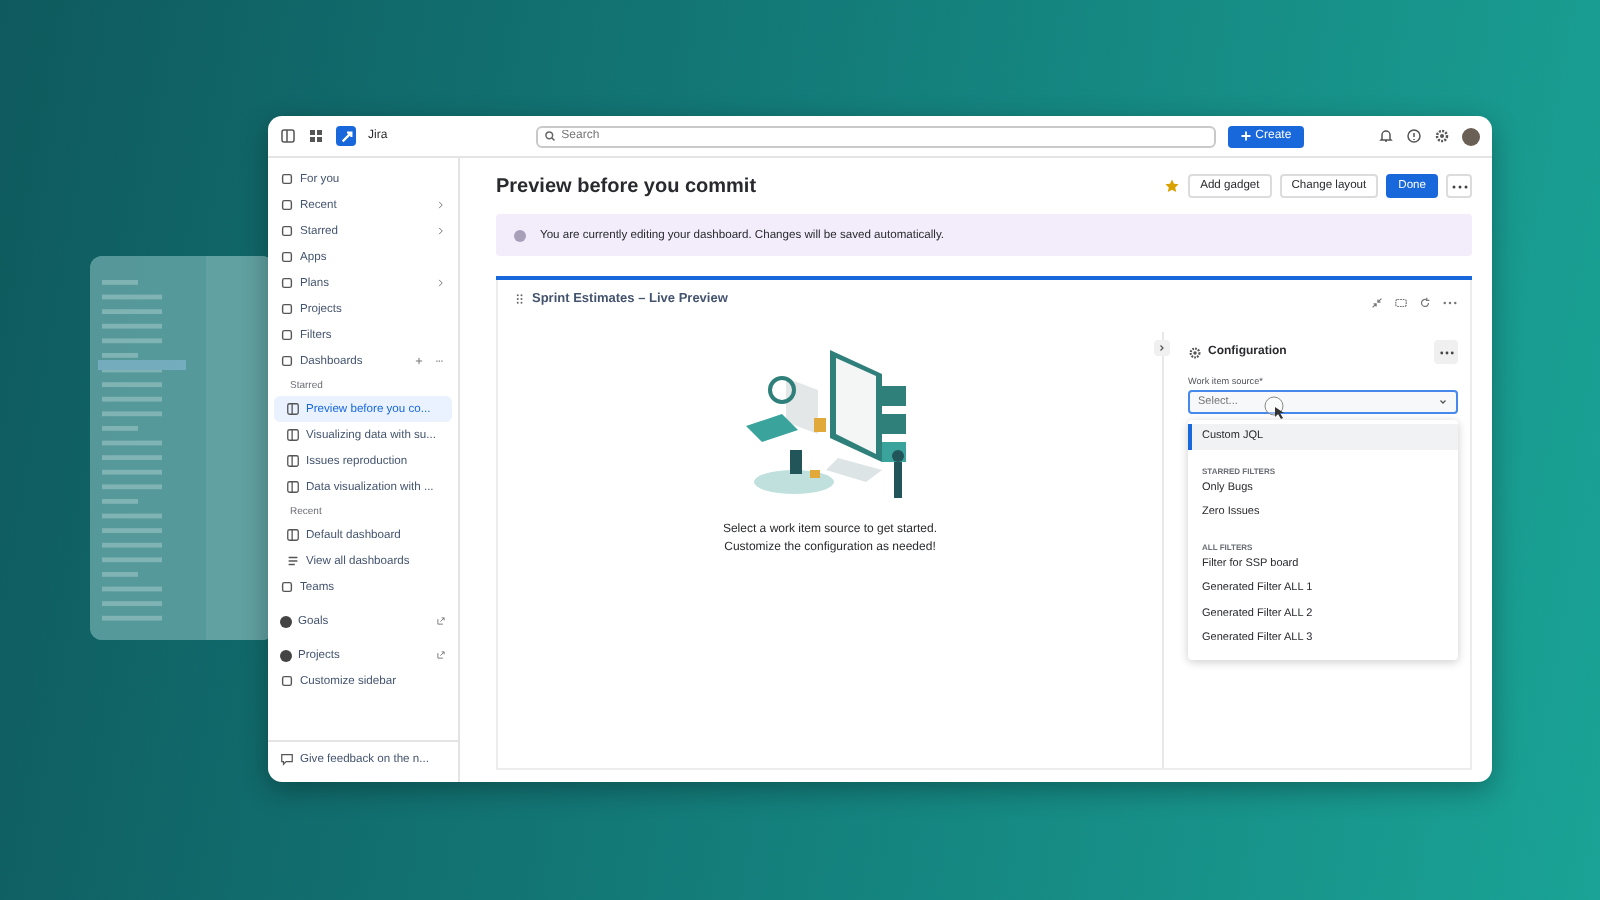 This screenshot has width=1600, height=900. I want to click on info-icon, so click(520, 235).